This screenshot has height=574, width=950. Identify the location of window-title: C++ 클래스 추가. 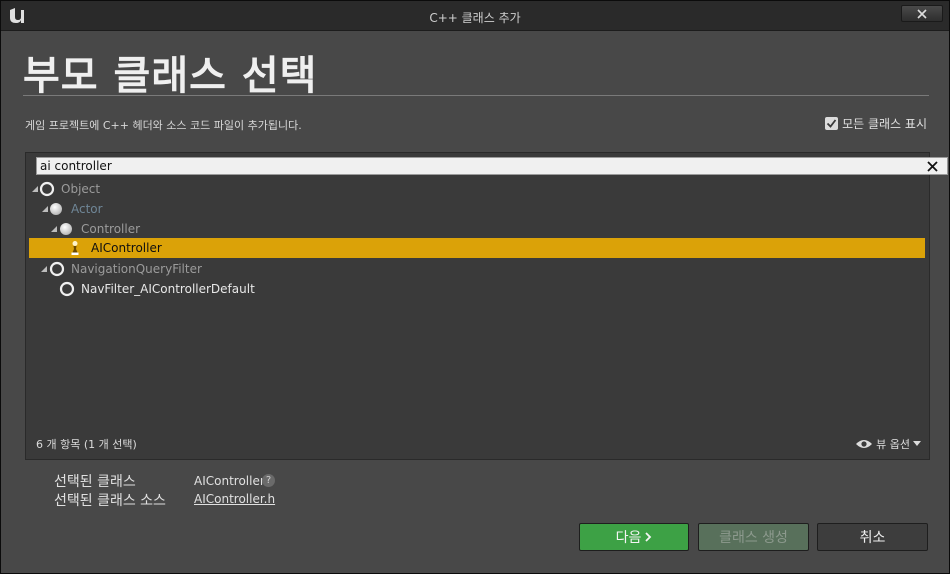
(475, 18).